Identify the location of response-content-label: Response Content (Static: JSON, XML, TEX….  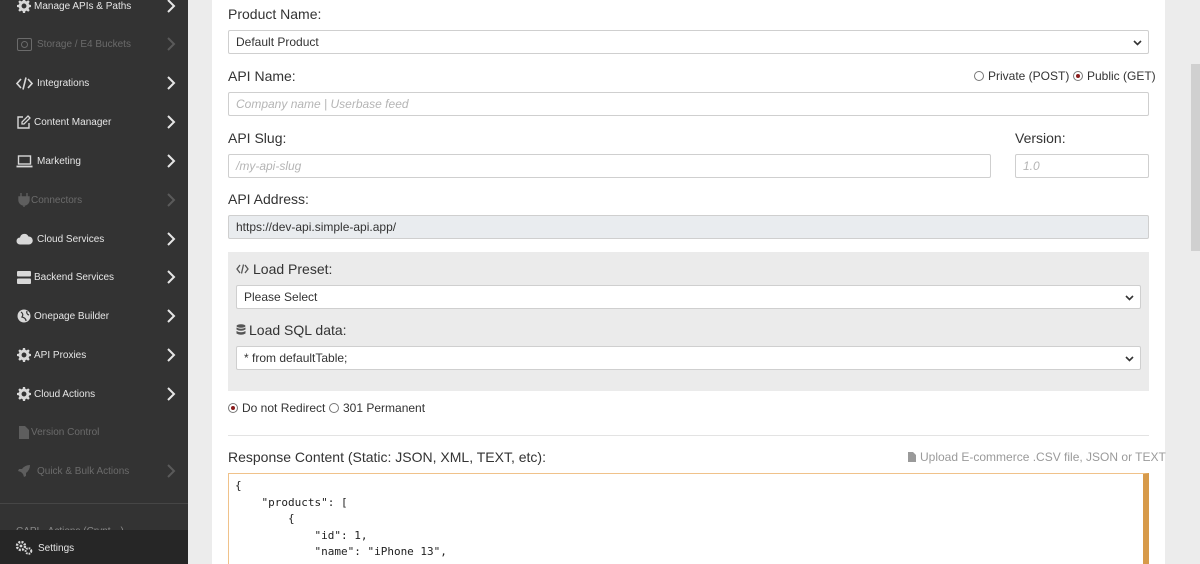
(387, 457).